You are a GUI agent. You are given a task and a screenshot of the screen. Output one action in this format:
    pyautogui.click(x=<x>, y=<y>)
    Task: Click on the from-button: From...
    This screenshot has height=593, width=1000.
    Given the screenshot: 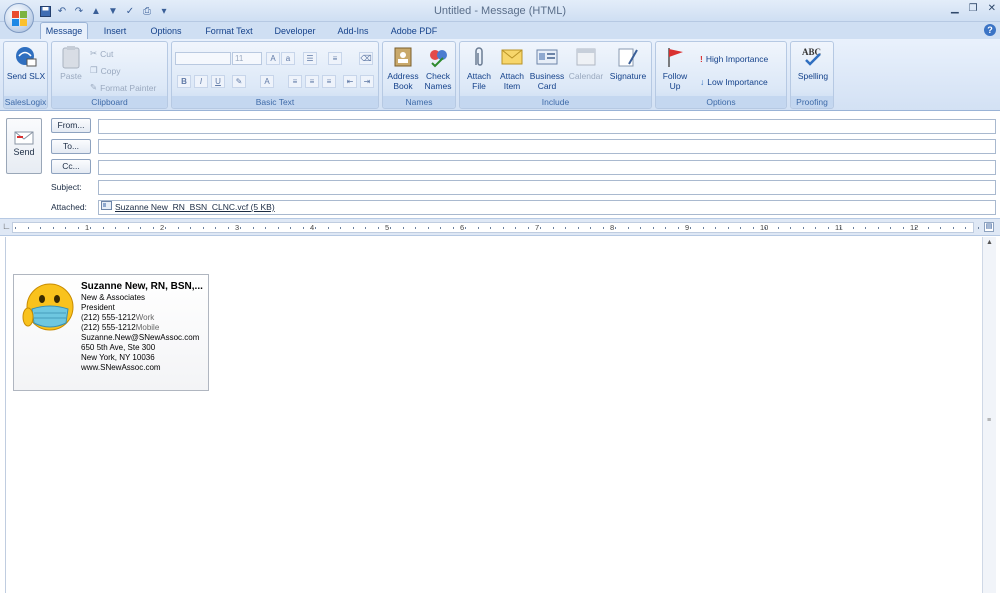 What is the action you would take?
    pyautogui.click(x=71, y=125)
    